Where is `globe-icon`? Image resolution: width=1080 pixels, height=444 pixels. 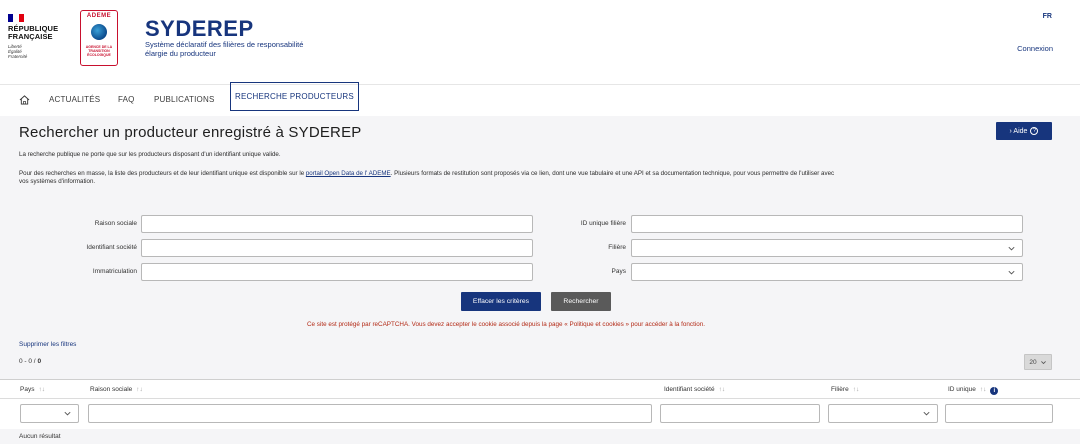
globe-icon is located at coordinates (99, 32).